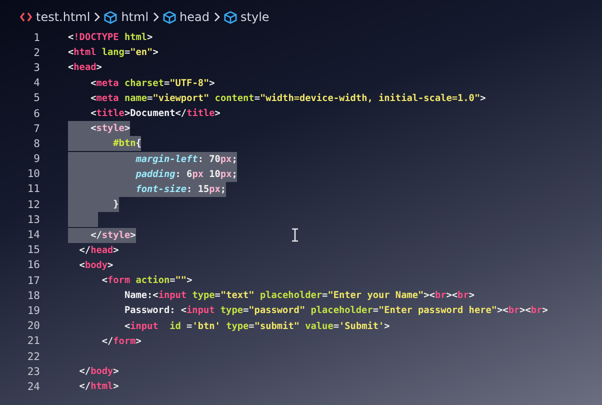  Describe the element at coordinates (33, 372) in the screenshot. I see `line-number: 23` at that location.